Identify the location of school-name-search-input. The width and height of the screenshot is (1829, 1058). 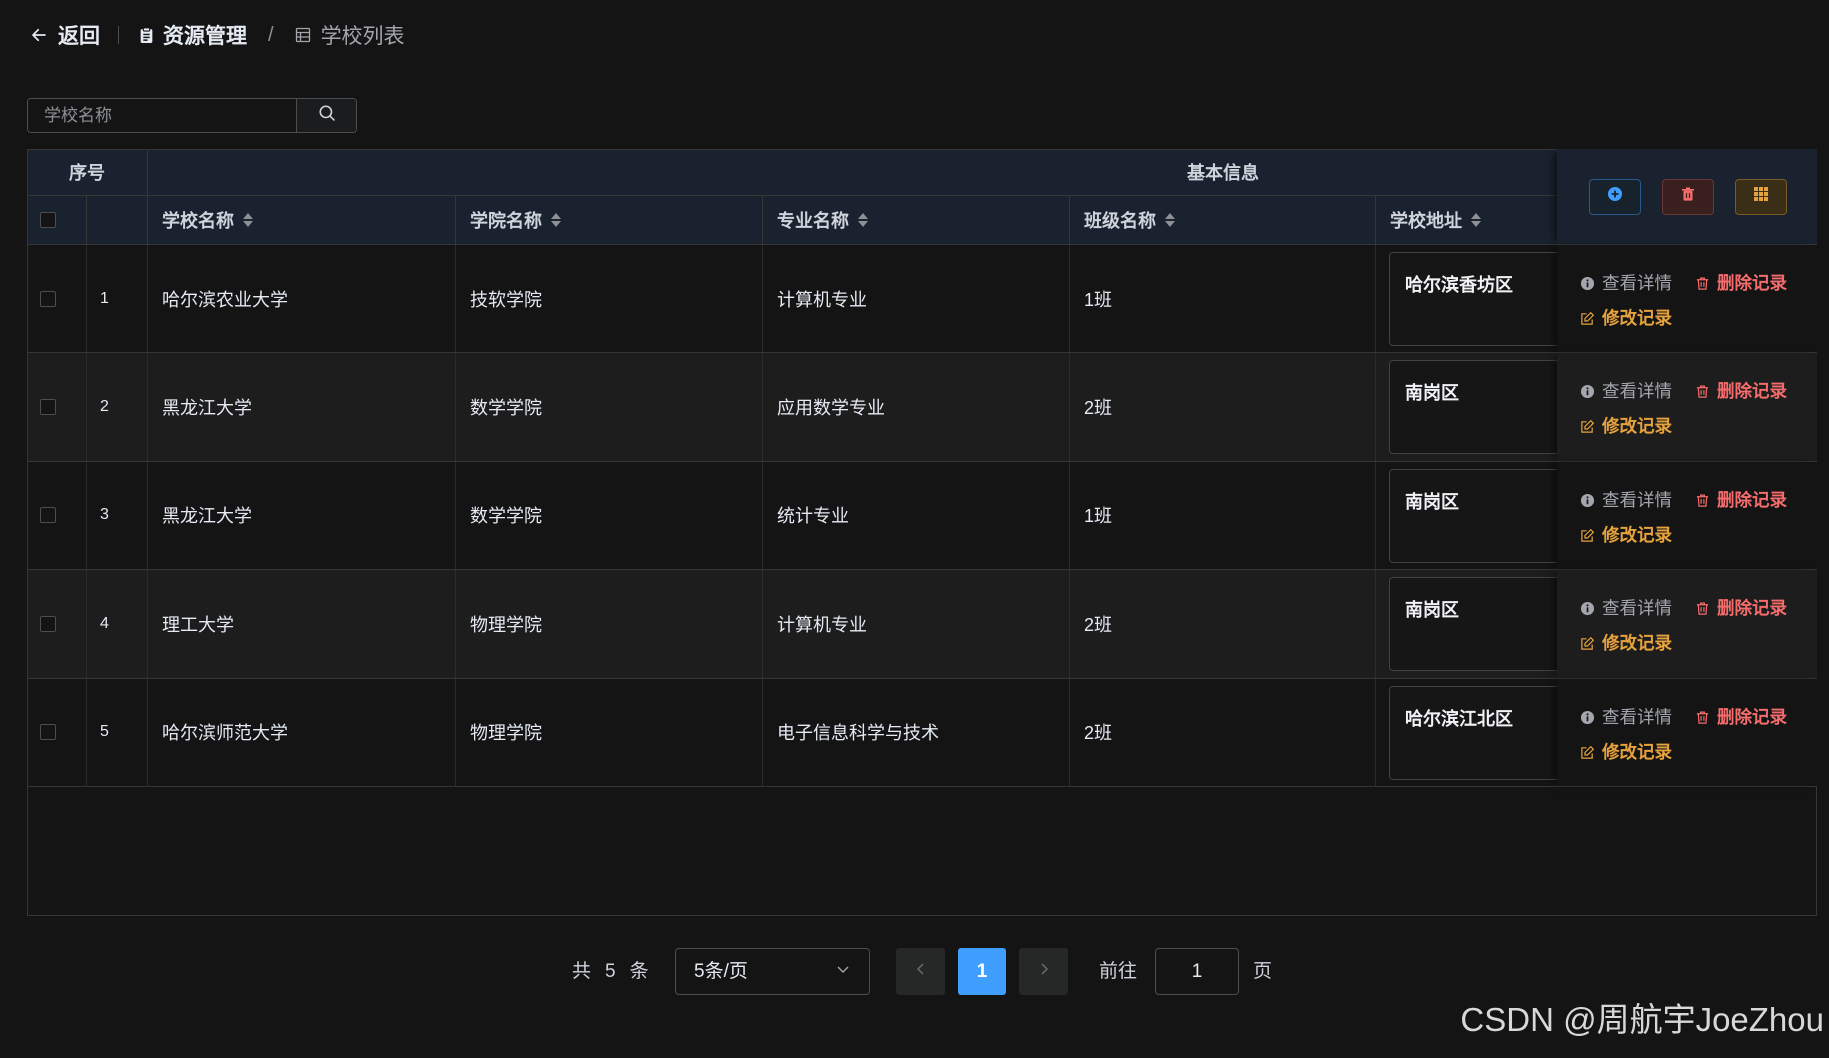
(162, 115).